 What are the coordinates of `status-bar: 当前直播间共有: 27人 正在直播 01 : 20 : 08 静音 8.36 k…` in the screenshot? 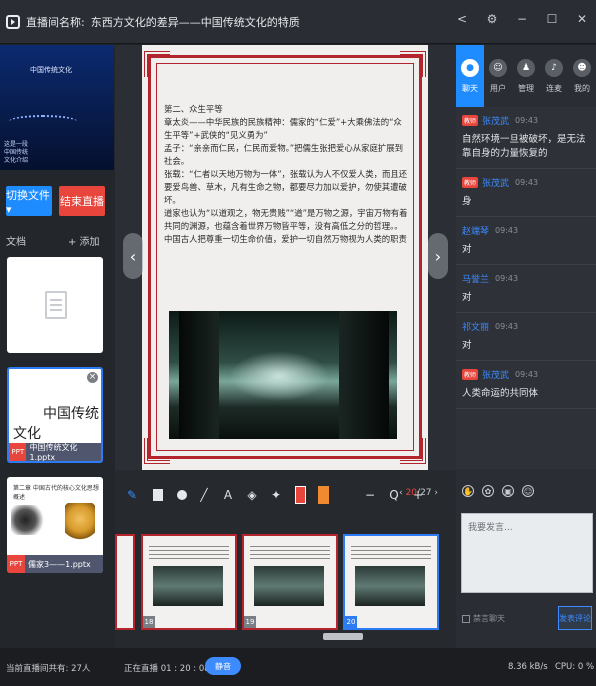 It's located at (298, 667).